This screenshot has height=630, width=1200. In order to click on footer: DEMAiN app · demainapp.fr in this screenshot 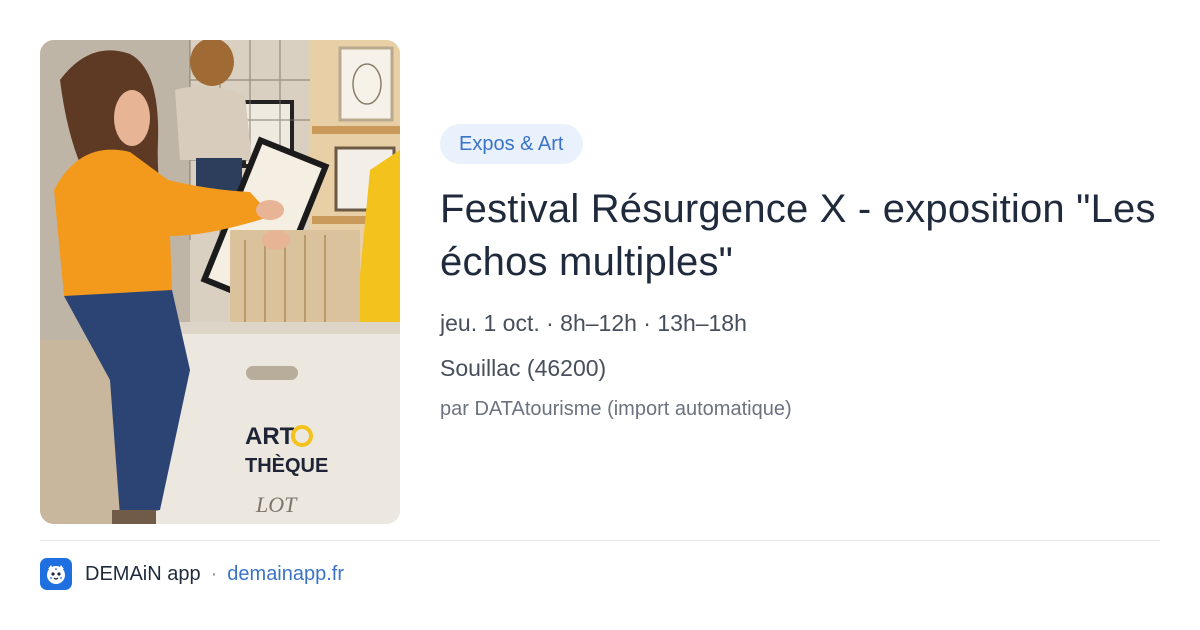, I will do `click(192, 574)`.